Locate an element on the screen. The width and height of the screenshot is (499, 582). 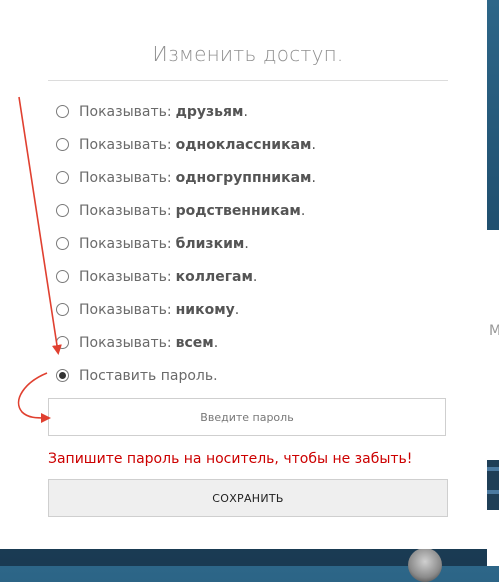
option-target: одногруппникам is located at coordinates (243, 177).